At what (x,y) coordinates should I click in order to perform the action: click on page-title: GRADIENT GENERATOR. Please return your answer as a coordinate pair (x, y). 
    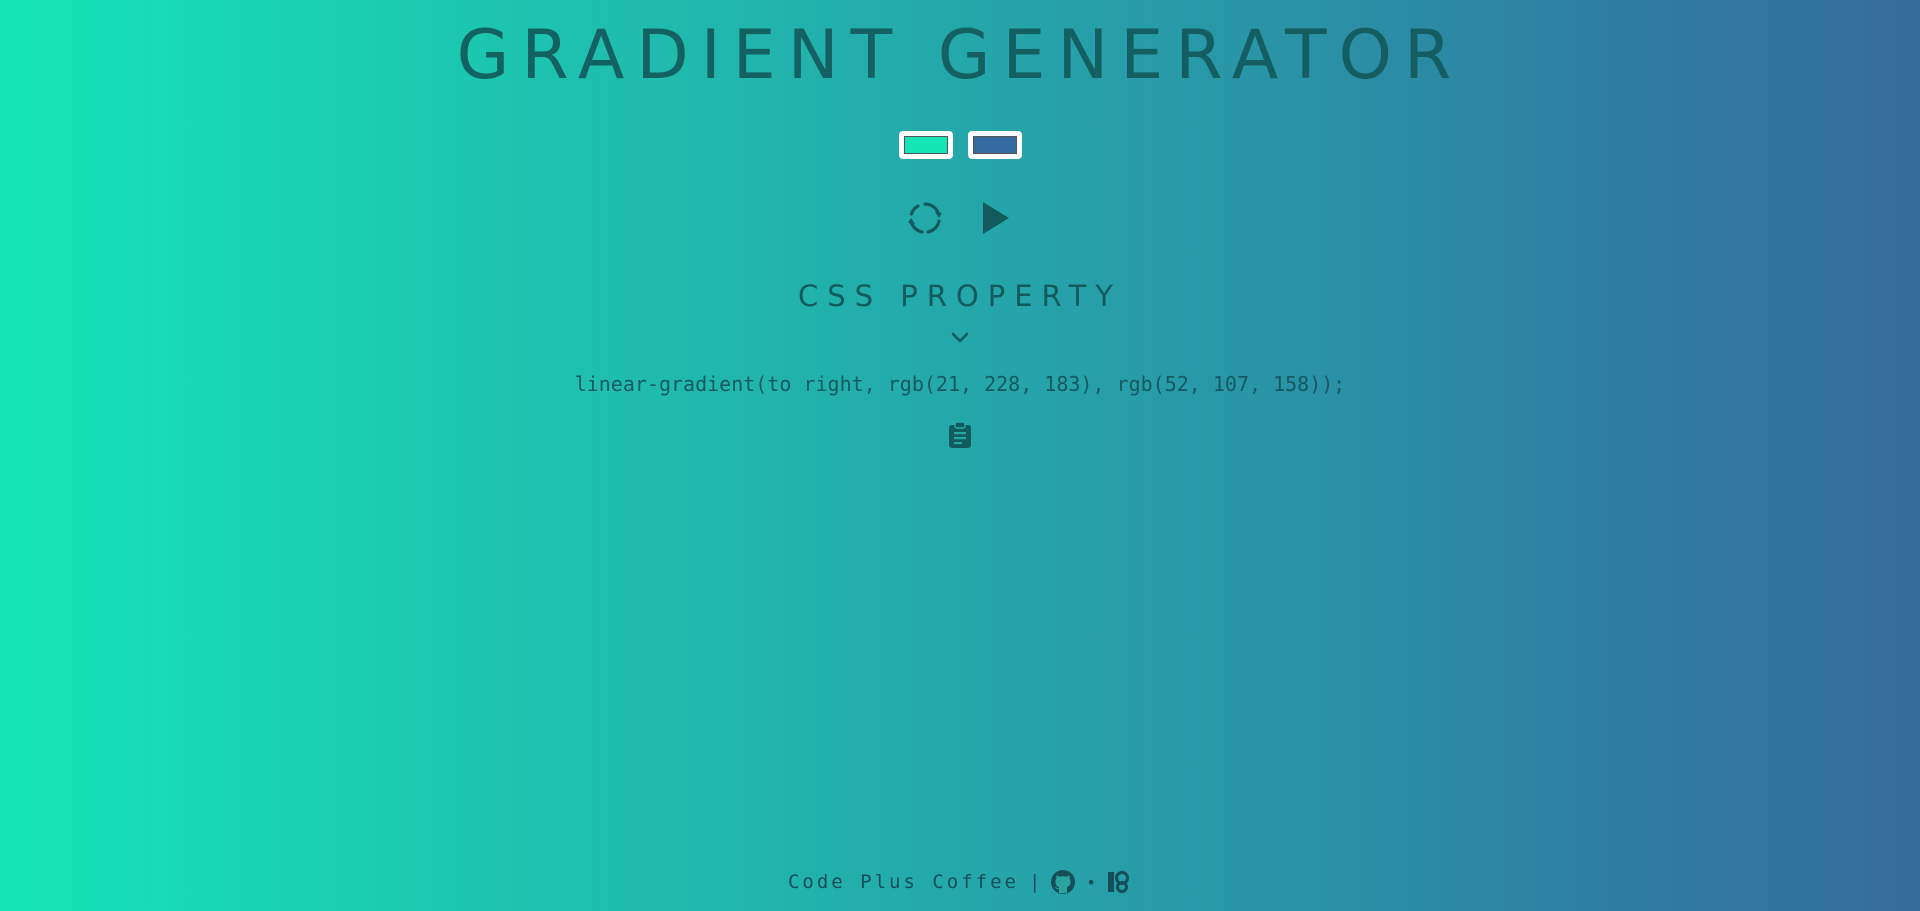
    Looking at the image, I should click on (960, 55).